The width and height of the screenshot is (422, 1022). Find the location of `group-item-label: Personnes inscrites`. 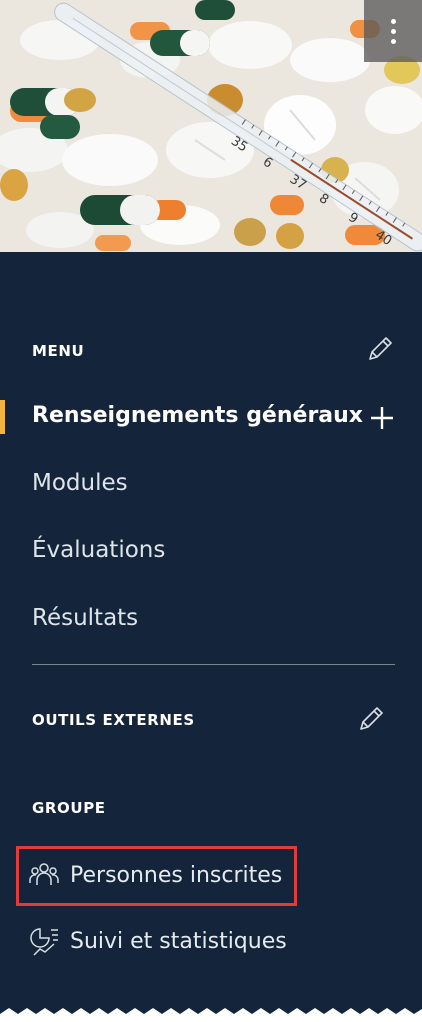

group-item-label: Personnes inscrites is located at coordinates (176, 875).